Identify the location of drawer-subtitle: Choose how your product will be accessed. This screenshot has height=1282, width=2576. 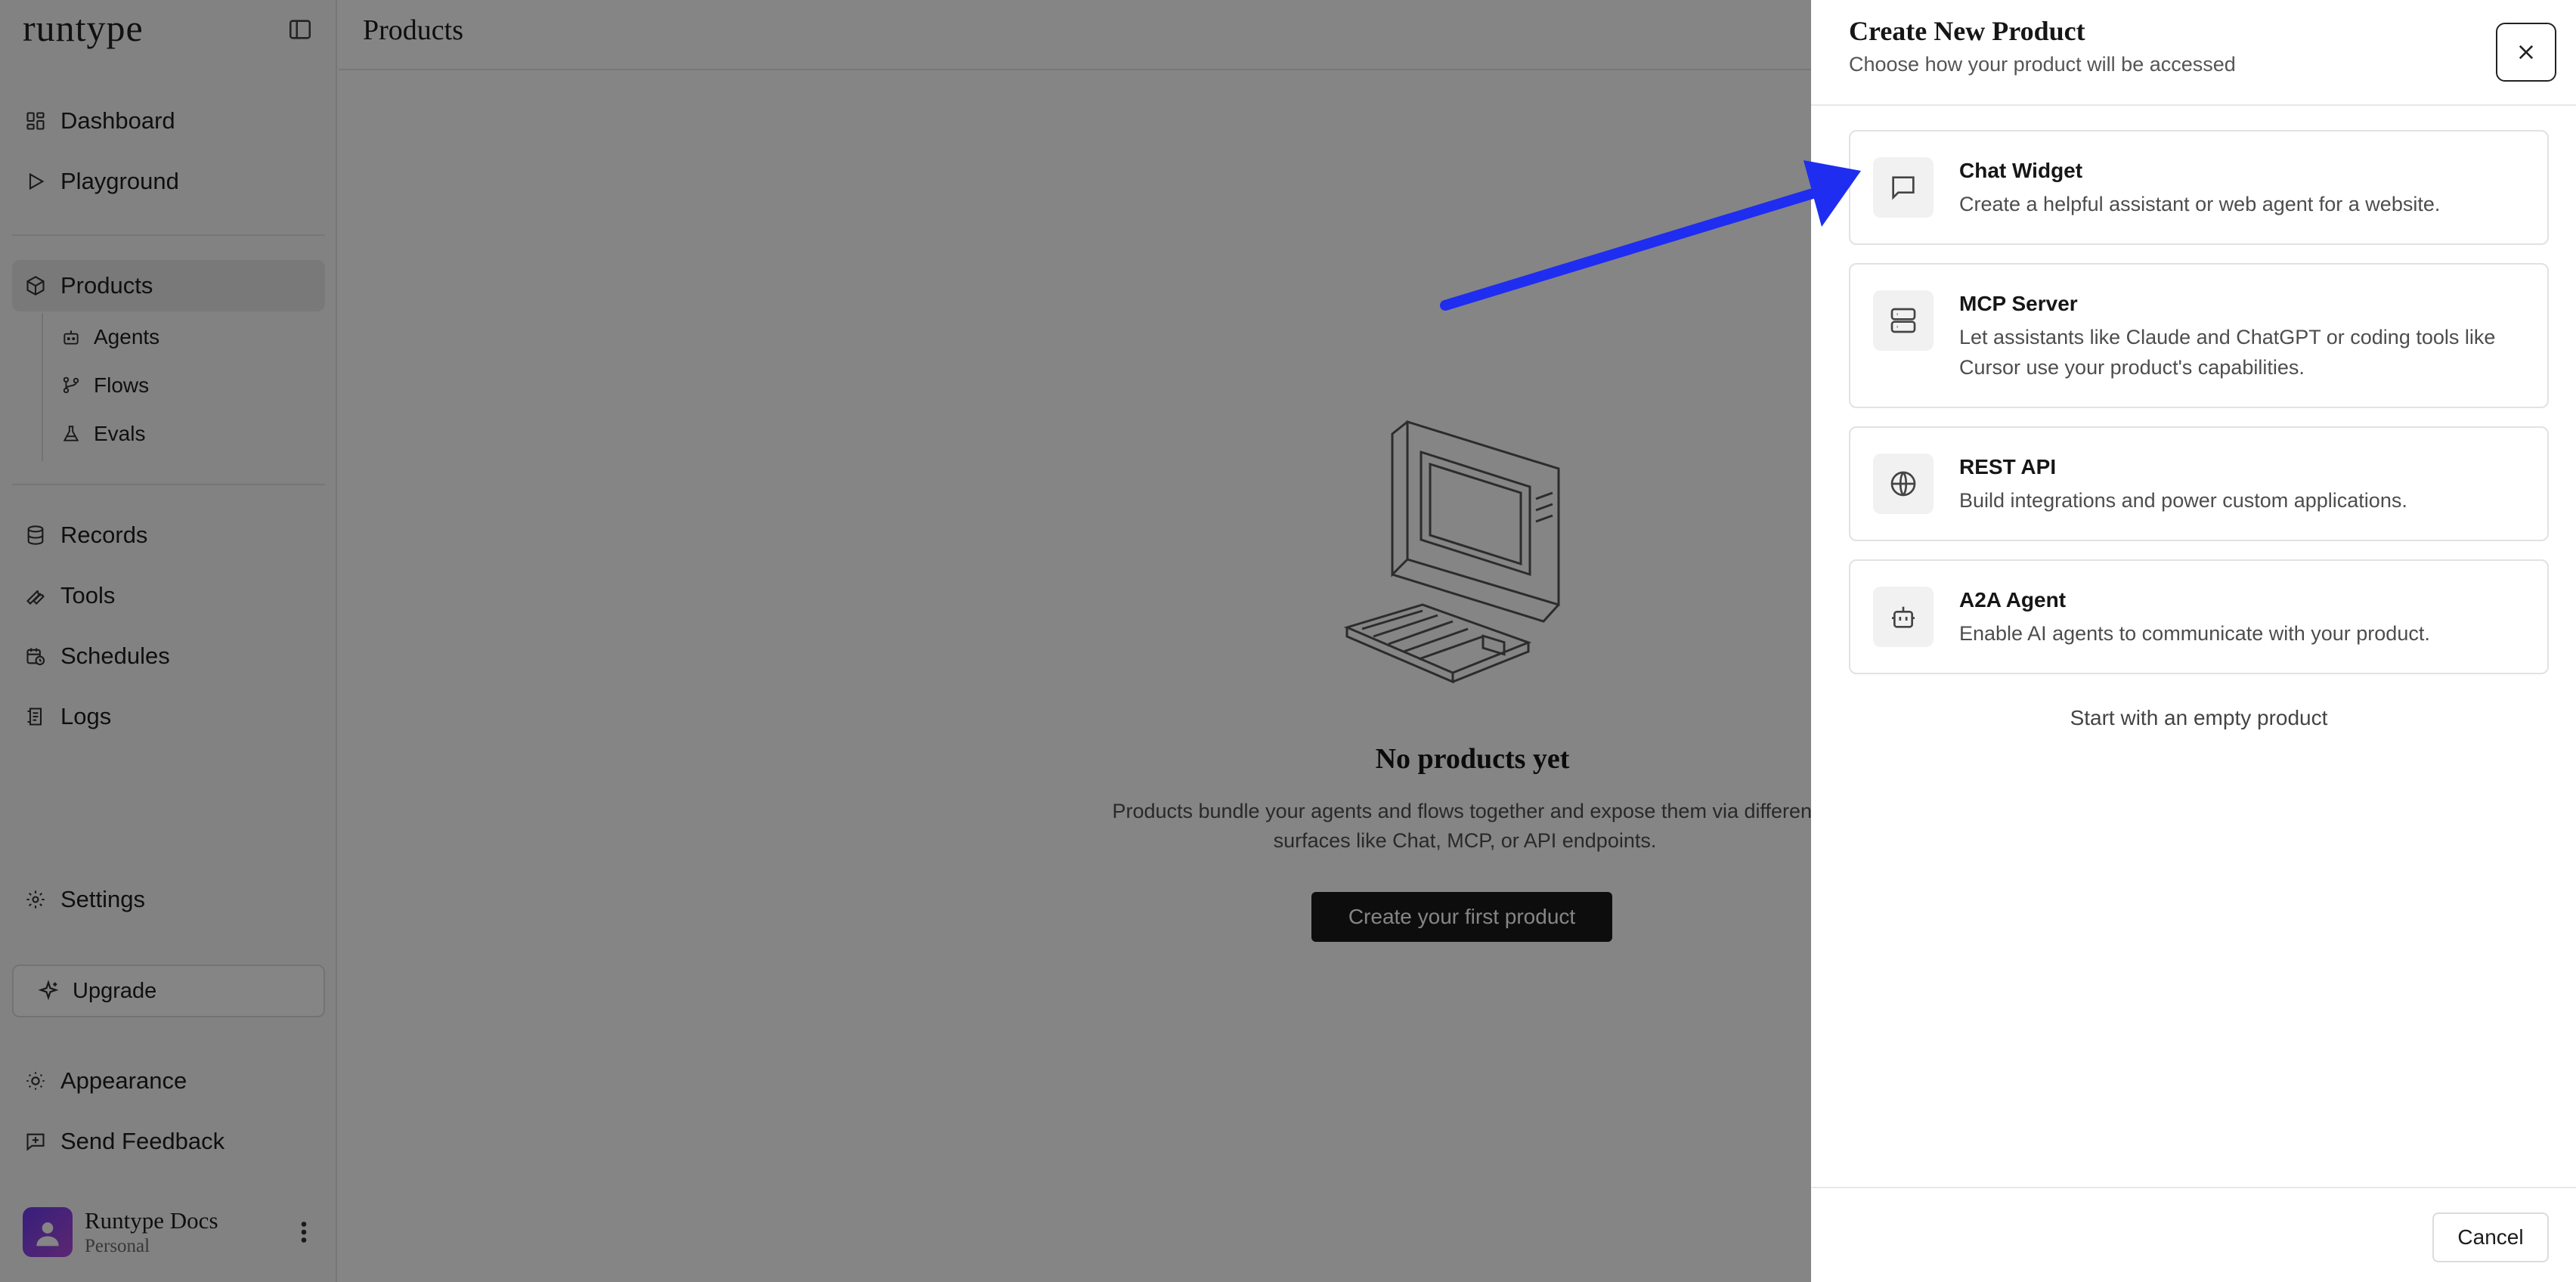
(2042, 64).